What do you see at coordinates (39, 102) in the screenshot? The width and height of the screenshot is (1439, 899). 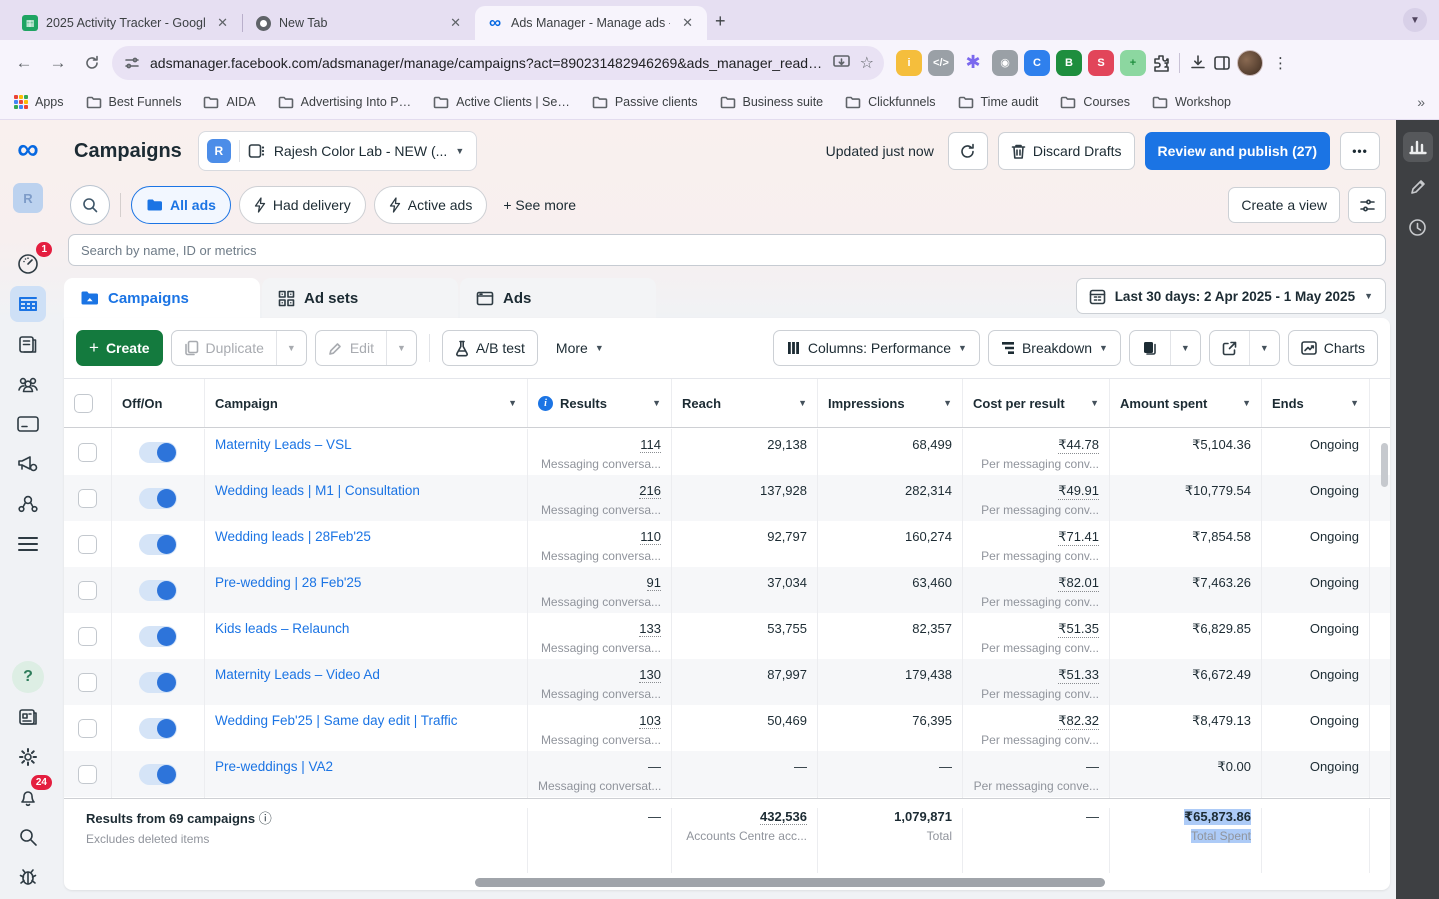 I see `bookmark-apps: Apps` at bounding box center [39, 102].